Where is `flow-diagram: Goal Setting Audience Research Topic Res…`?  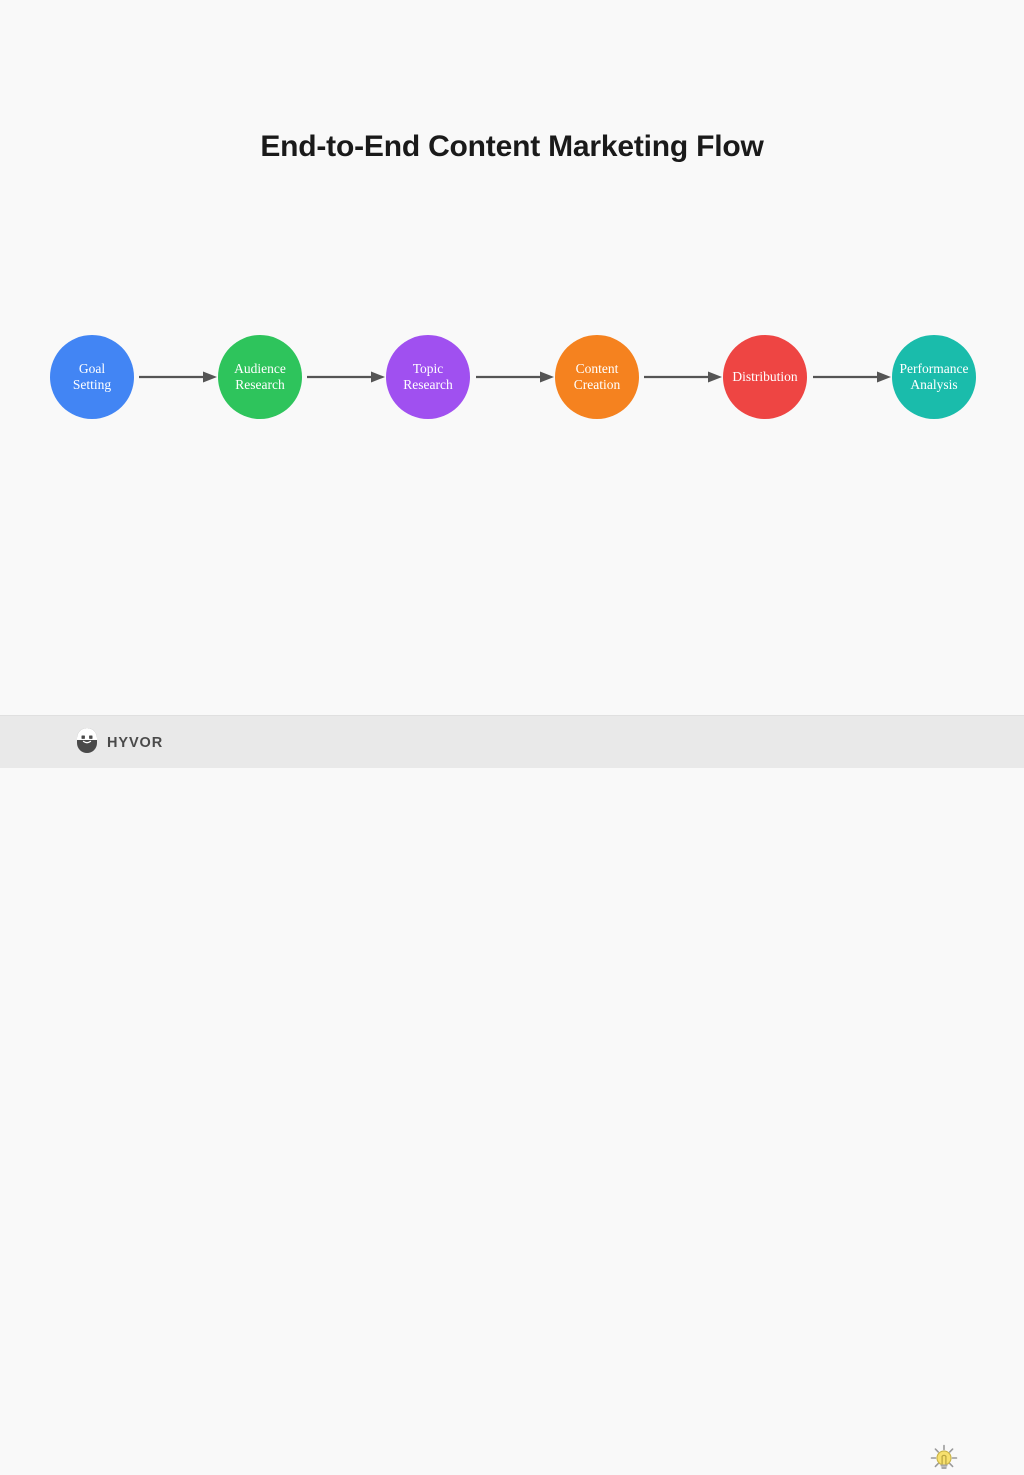
flow-diagram: Goal Setting Audience Research Topic Res… is located at coordinates (512, 377).